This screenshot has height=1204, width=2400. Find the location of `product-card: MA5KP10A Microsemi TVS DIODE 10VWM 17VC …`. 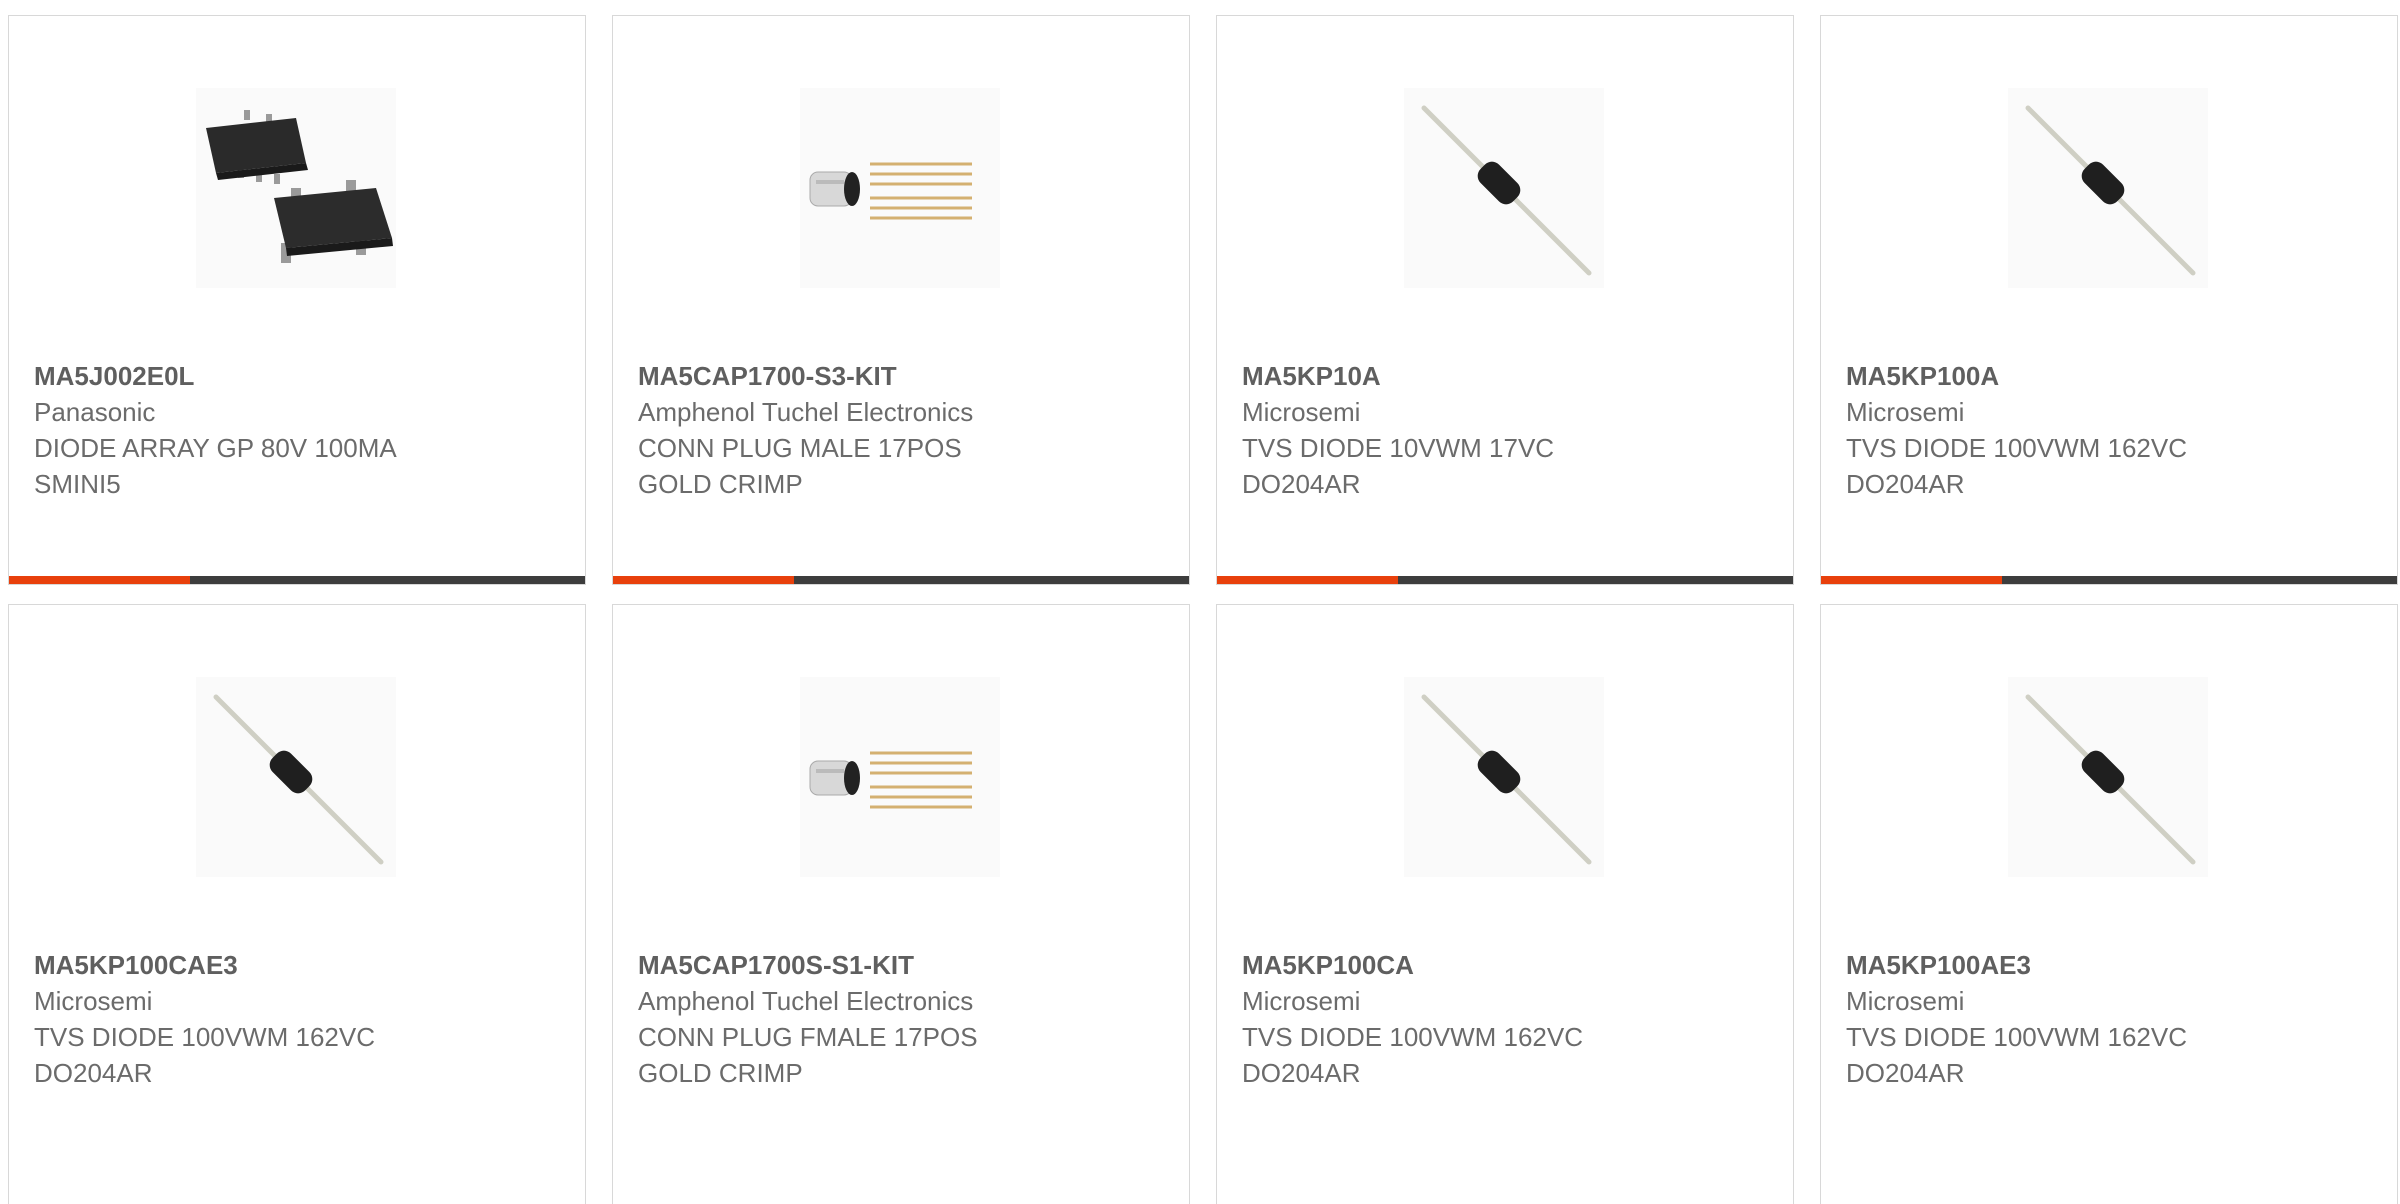

product-card: MA5KP10A Microsemi TVS DIODE 10VWM 17VC … is located at coordinates (1505, 300).